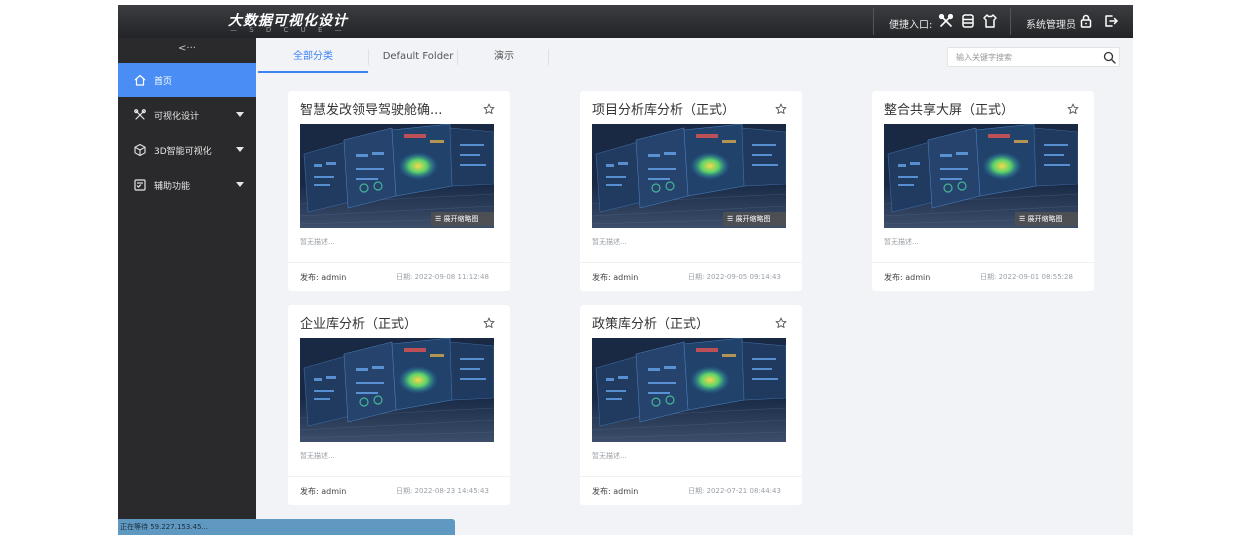  What do you see at coordinates (682, 108) in the screenshot?
I see `card-title: 项目分析库分析（正式）` at bounding box center [682, 108].